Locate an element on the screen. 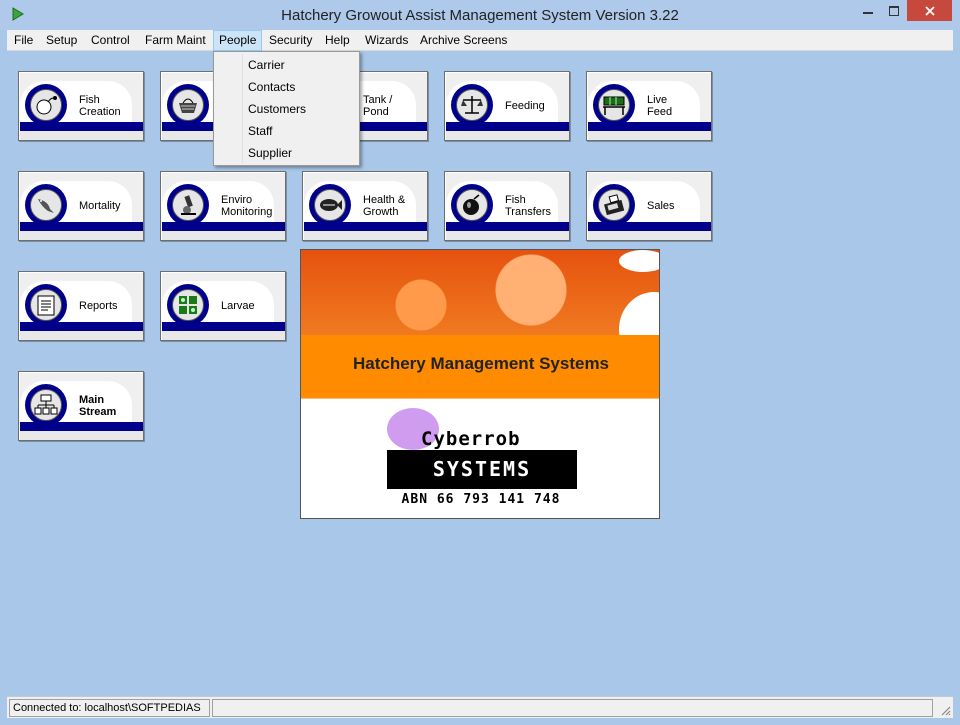 This screenshot has width=960, height=725. dead-fish-icon is located at coordinates (46, 206).